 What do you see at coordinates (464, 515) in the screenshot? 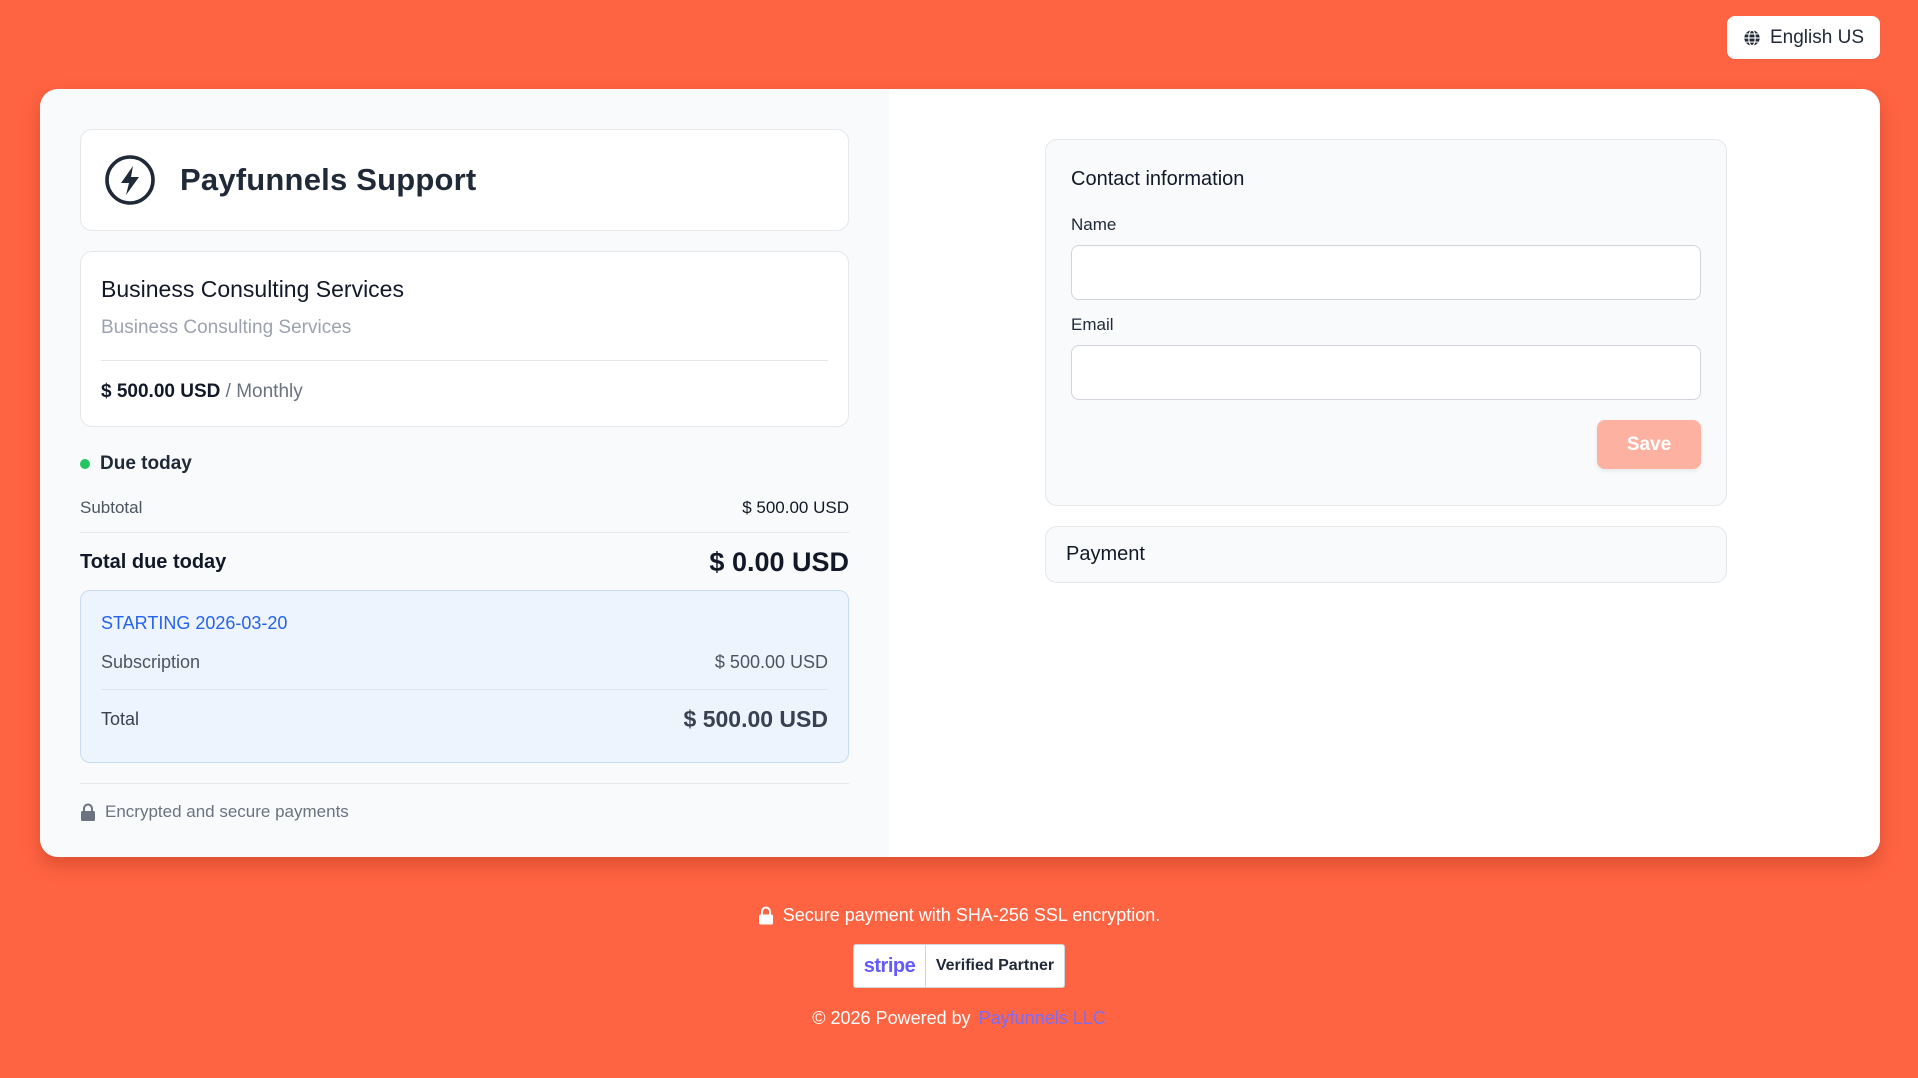
I see `subtotal-row: Subtotal $ 500.00 USD` at bounding box center [464, 515].